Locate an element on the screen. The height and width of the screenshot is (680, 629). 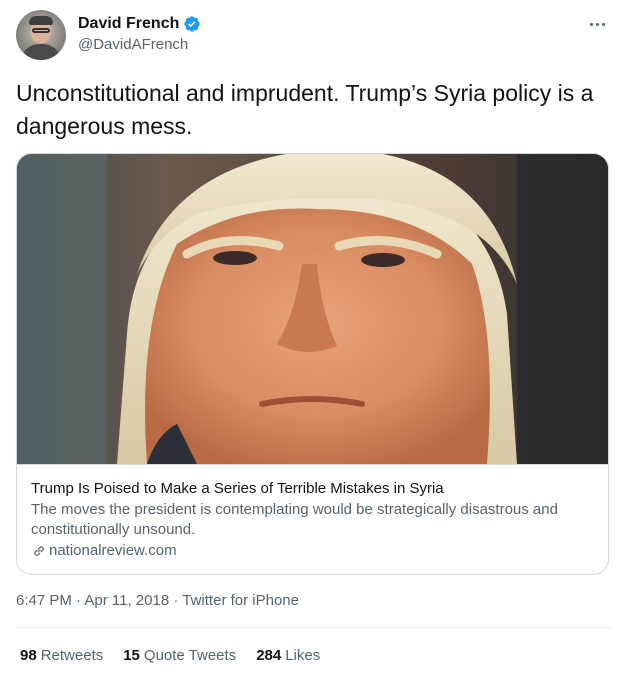
avatar-glasses-shape is located at coordinates (41, 30).